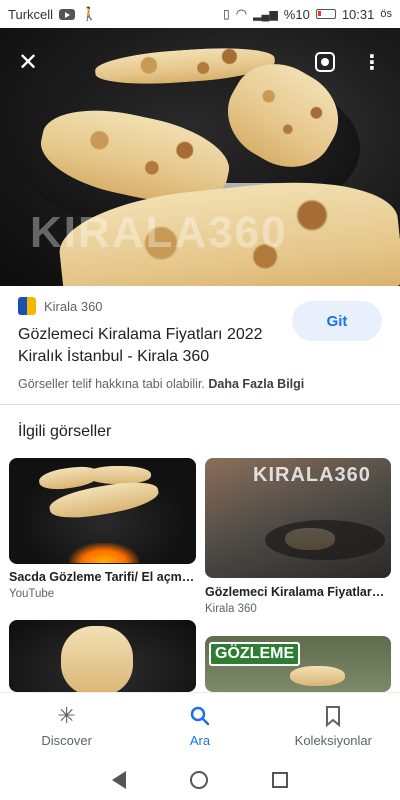  What do you see at coordinates (298, 518) in the screenshot?
I see `related-thumbnail: KIRALA360` at bounding box center [298, 518].